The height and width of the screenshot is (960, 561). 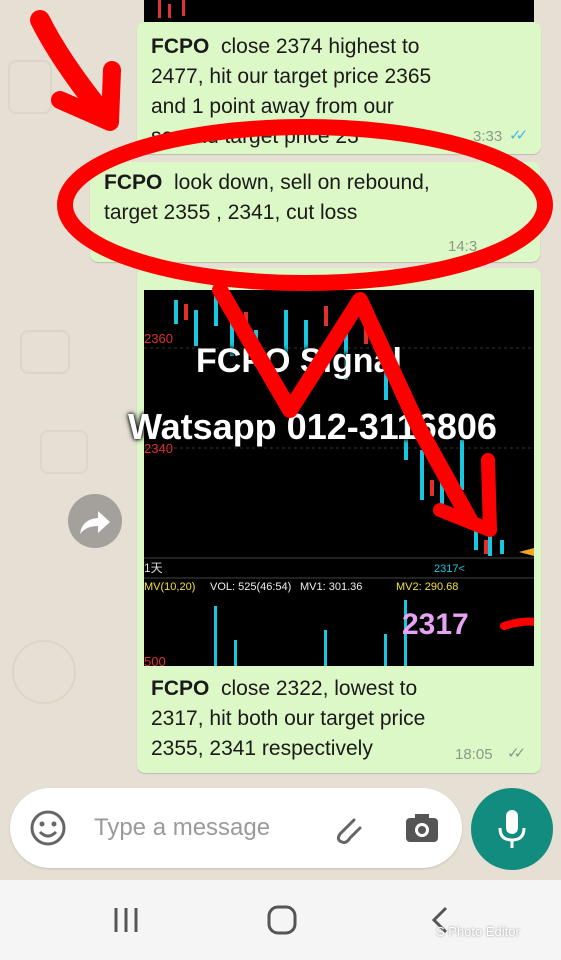 I want to click on mv1-label: MV1: 301.36, so click(x=331, y=587).